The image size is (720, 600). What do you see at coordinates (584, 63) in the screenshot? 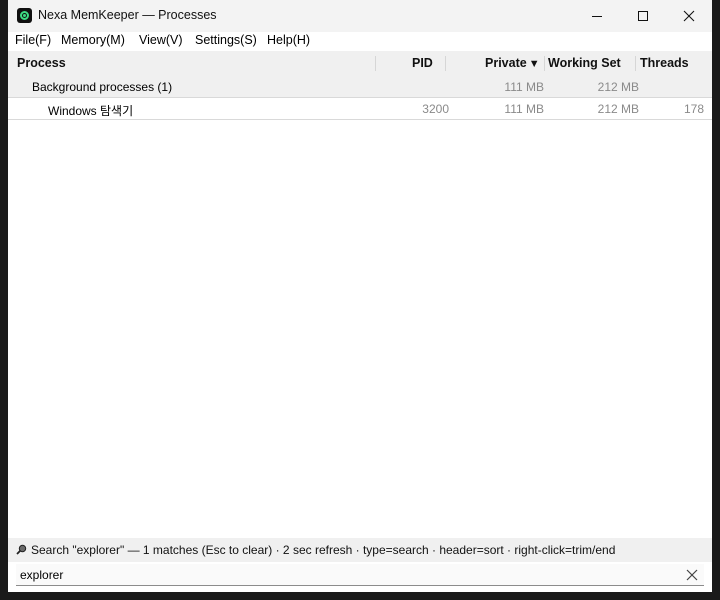
I see `column-working-set: Working Set` at bounding box center [584, 63].